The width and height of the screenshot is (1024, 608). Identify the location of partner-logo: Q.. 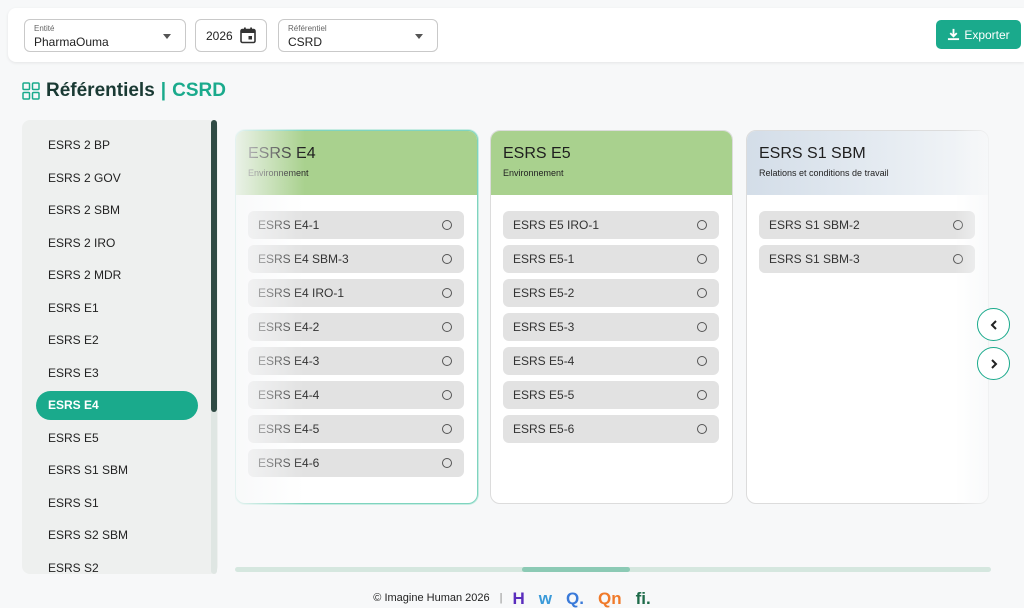
(575, 598).